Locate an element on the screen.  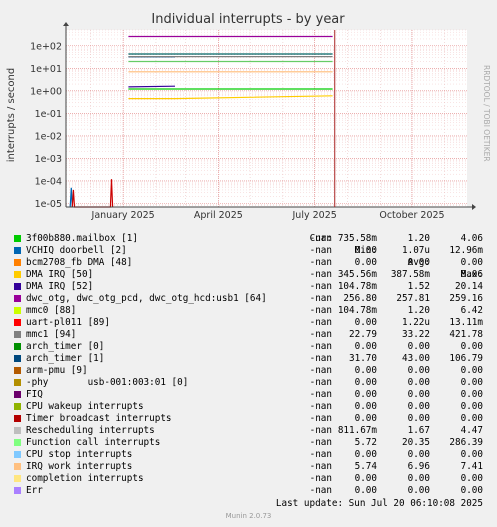
legend-row: mmc1 [94] -nan 22.79 33.22 421.78 is located at coordinates (248, 335).